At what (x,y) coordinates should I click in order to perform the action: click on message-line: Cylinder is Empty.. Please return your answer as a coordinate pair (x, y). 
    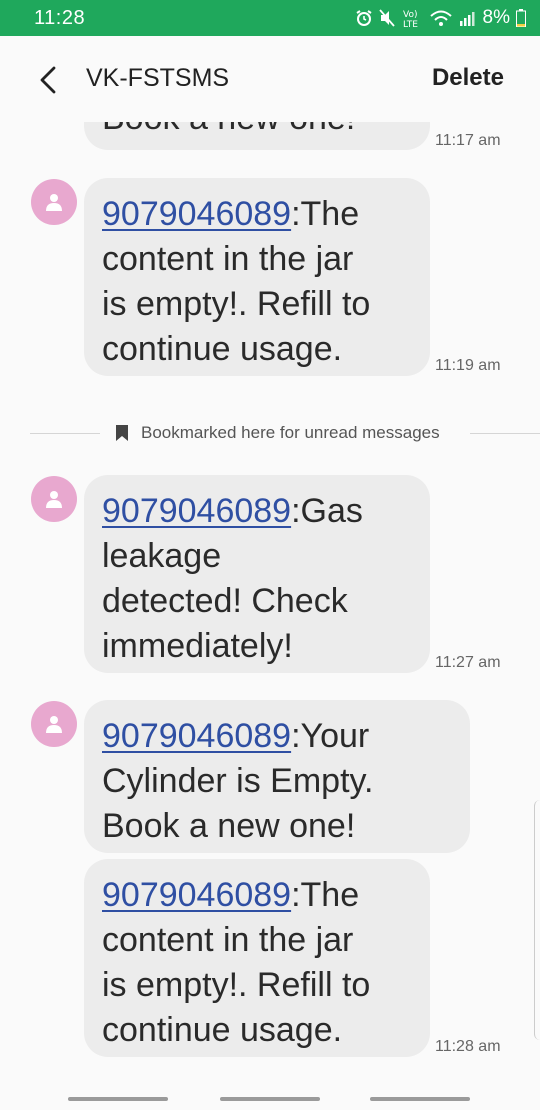
    Looking at the image, I should click on (238, 781).